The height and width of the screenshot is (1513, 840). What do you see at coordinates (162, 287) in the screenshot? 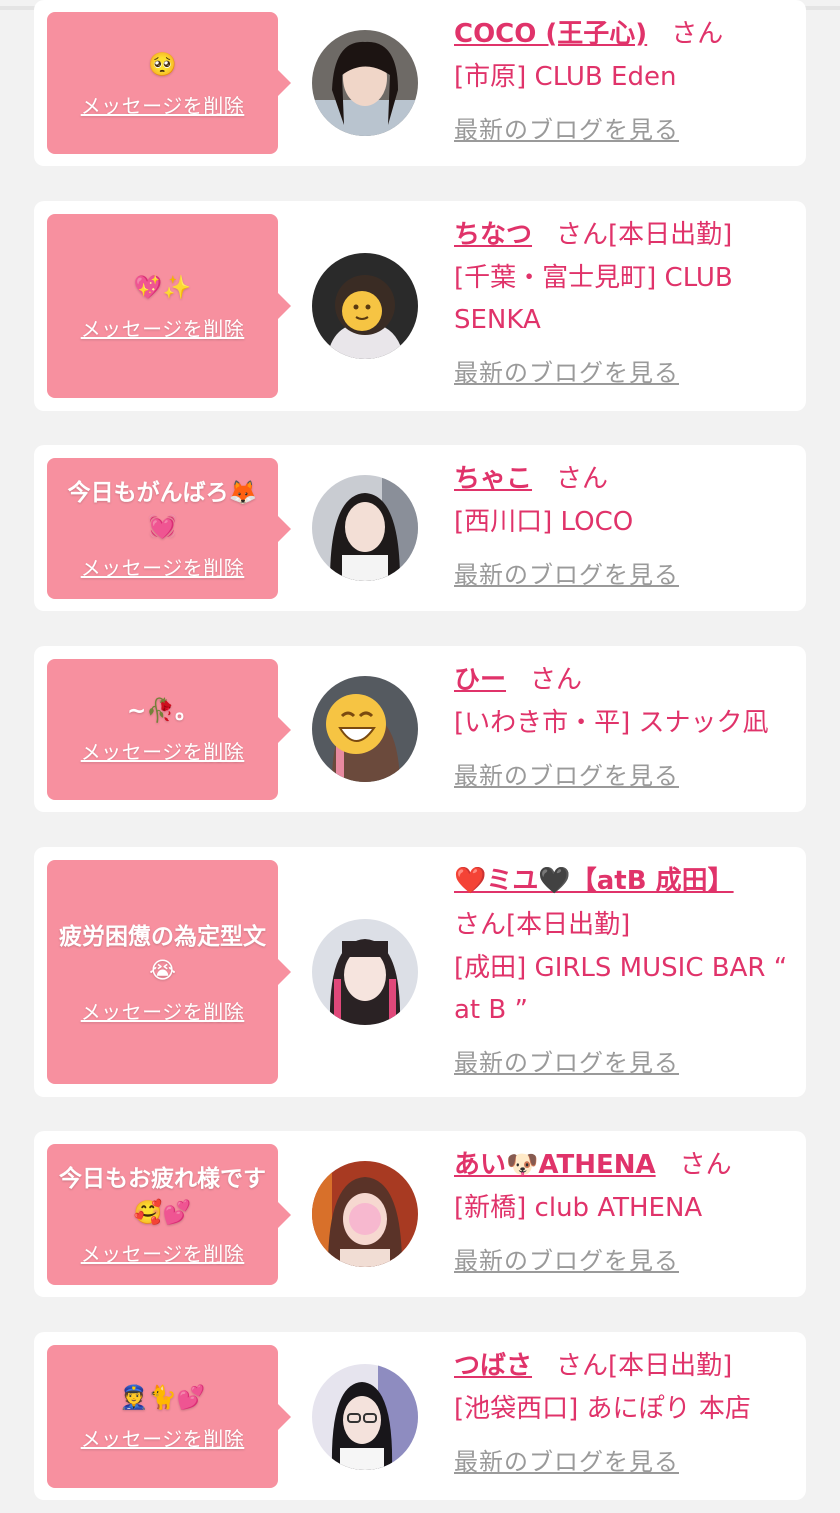
I see `message-text: 💖✨` at bounding box center [162, 287].